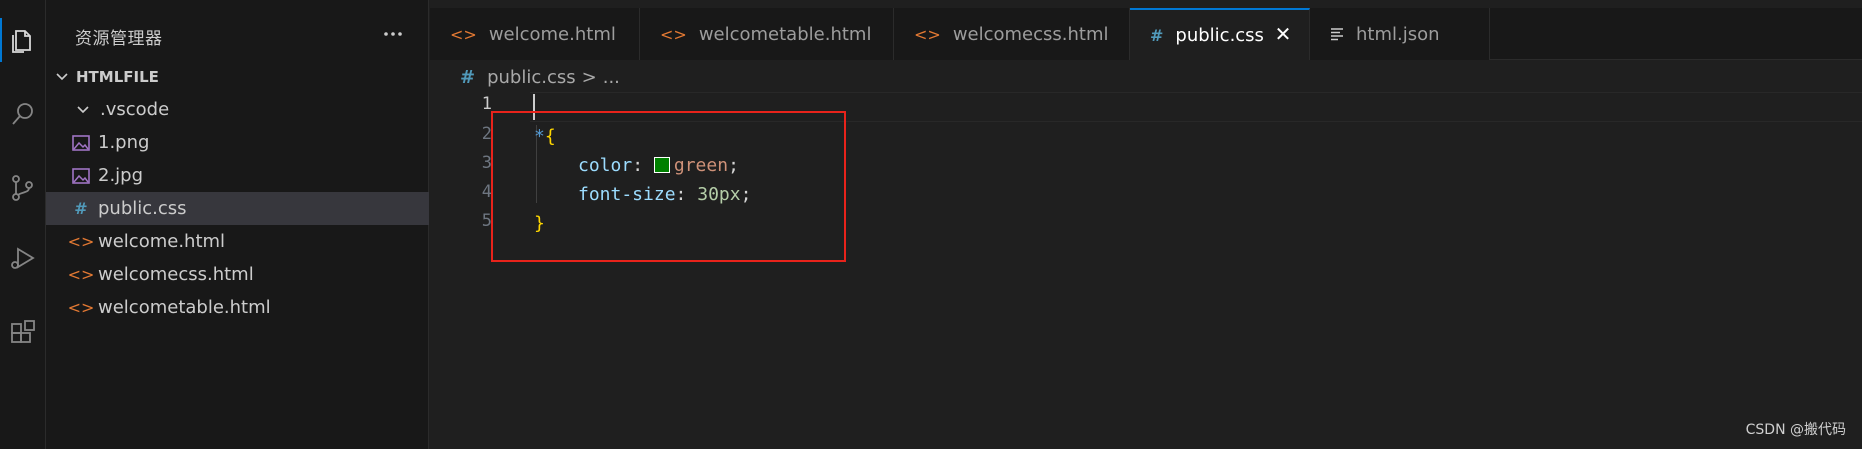  Describe the element at coordinates (237, 109) in the screenshot. I see `tree-item-vscode: .vscode` at that location.